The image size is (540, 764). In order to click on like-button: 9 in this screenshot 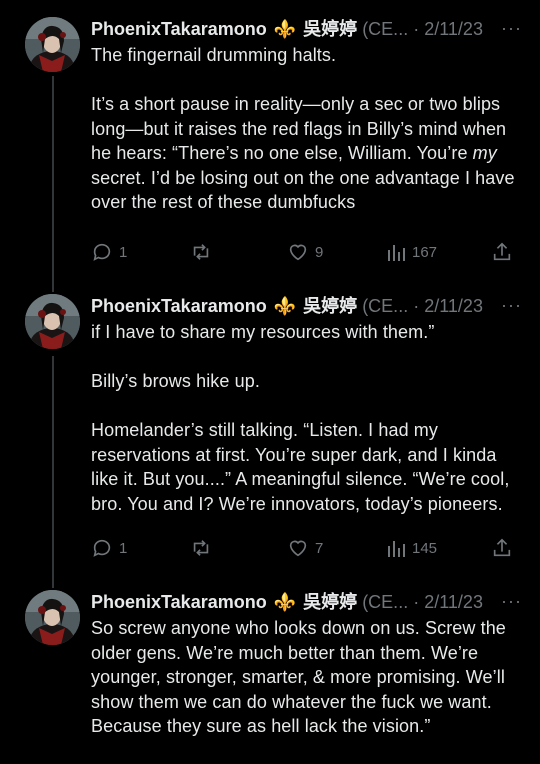, I will do `click(305, 252)`.